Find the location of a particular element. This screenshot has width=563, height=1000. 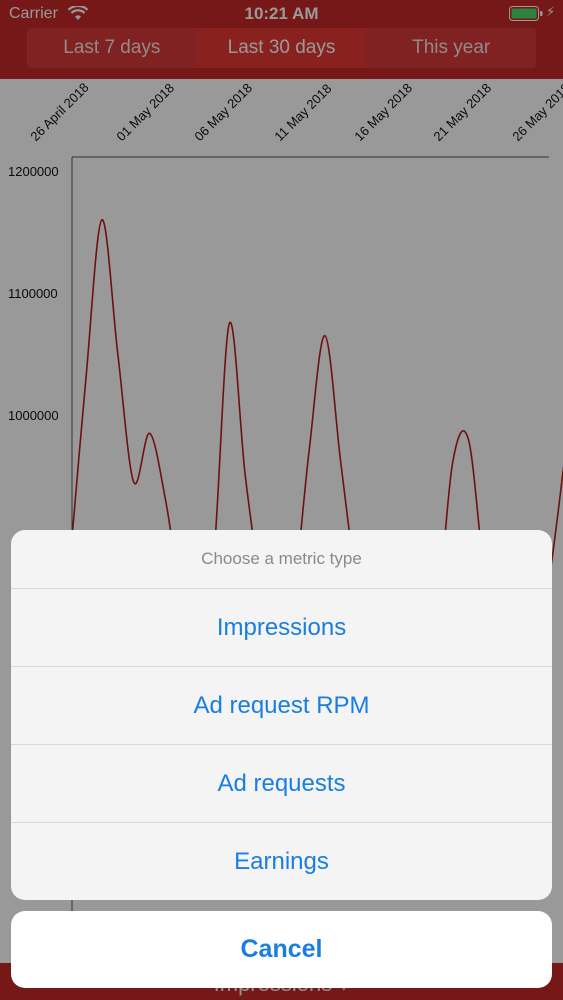

option-impressions: Impressions is located at coordinates (281, 628).